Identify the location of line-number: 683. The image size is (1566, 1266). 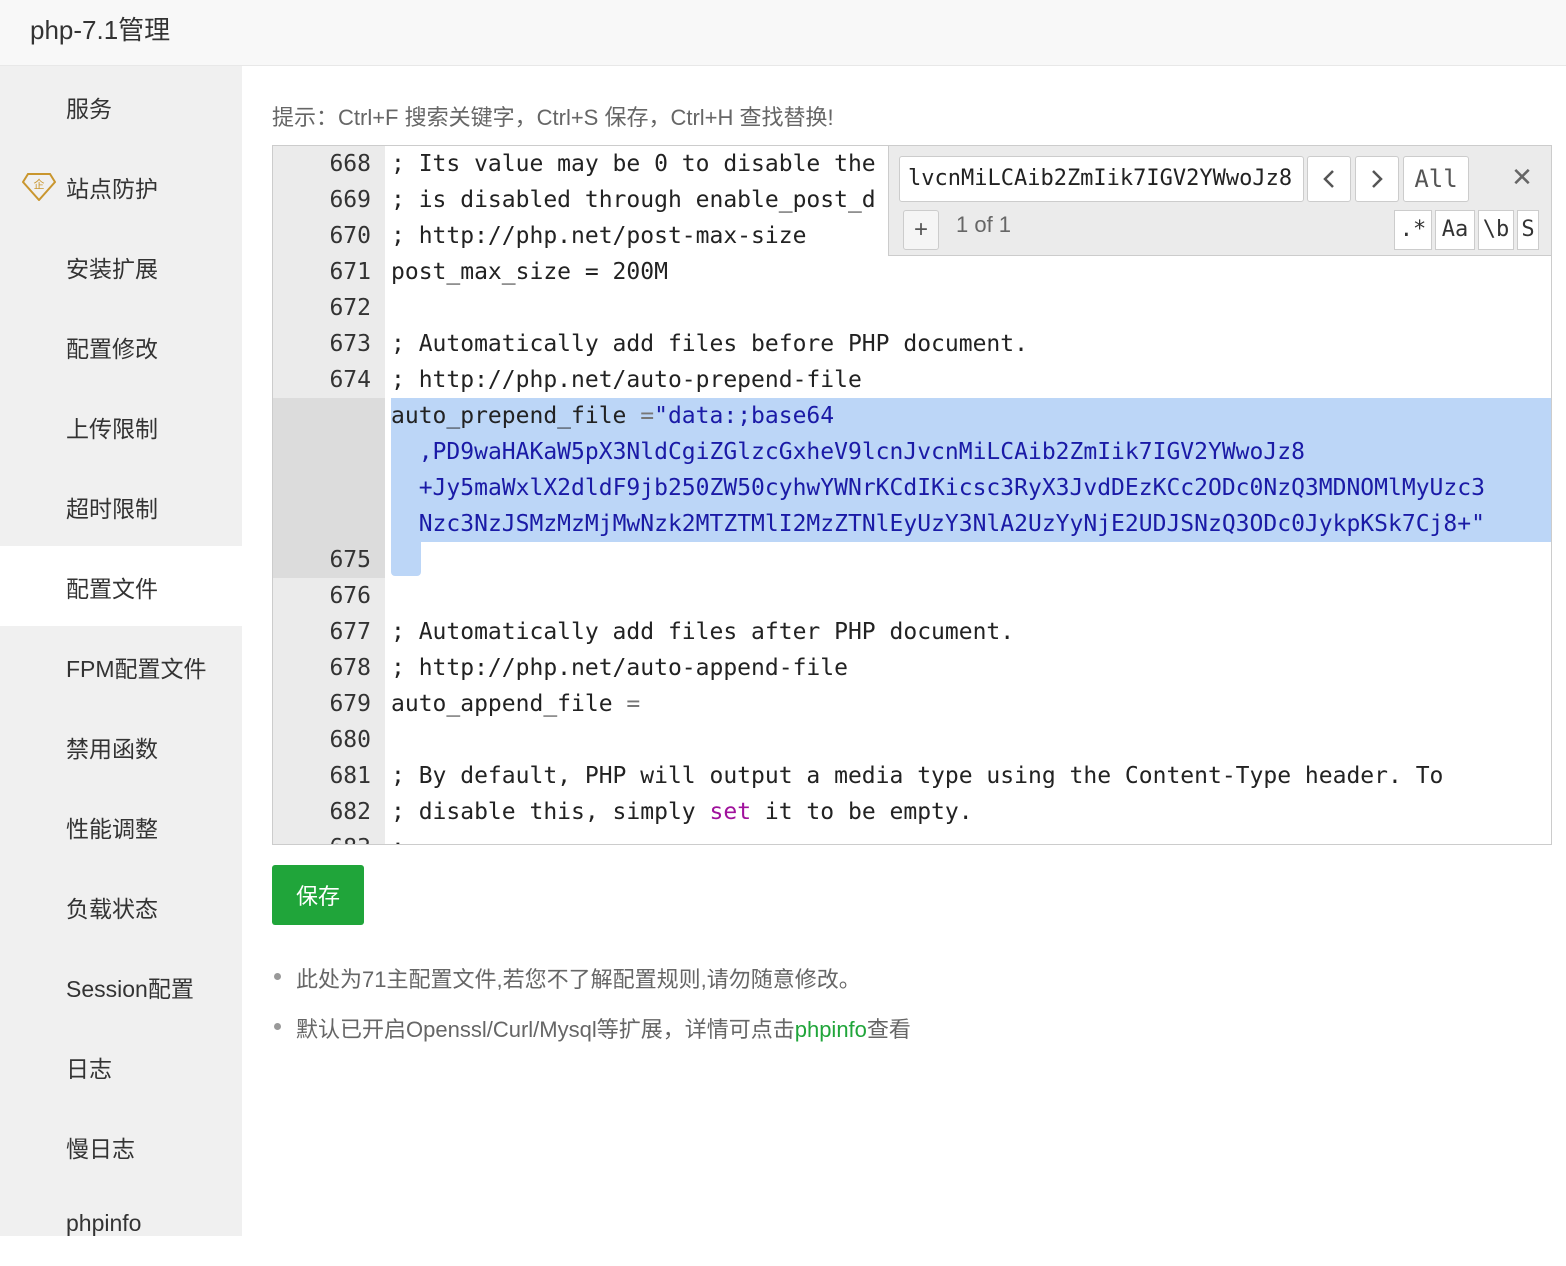
(322, 837).